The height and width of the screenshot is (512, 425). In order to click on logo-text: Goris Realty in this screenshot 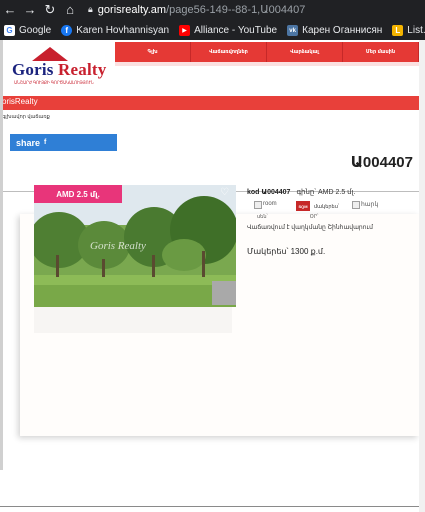, I will do `click(59, 70)`.